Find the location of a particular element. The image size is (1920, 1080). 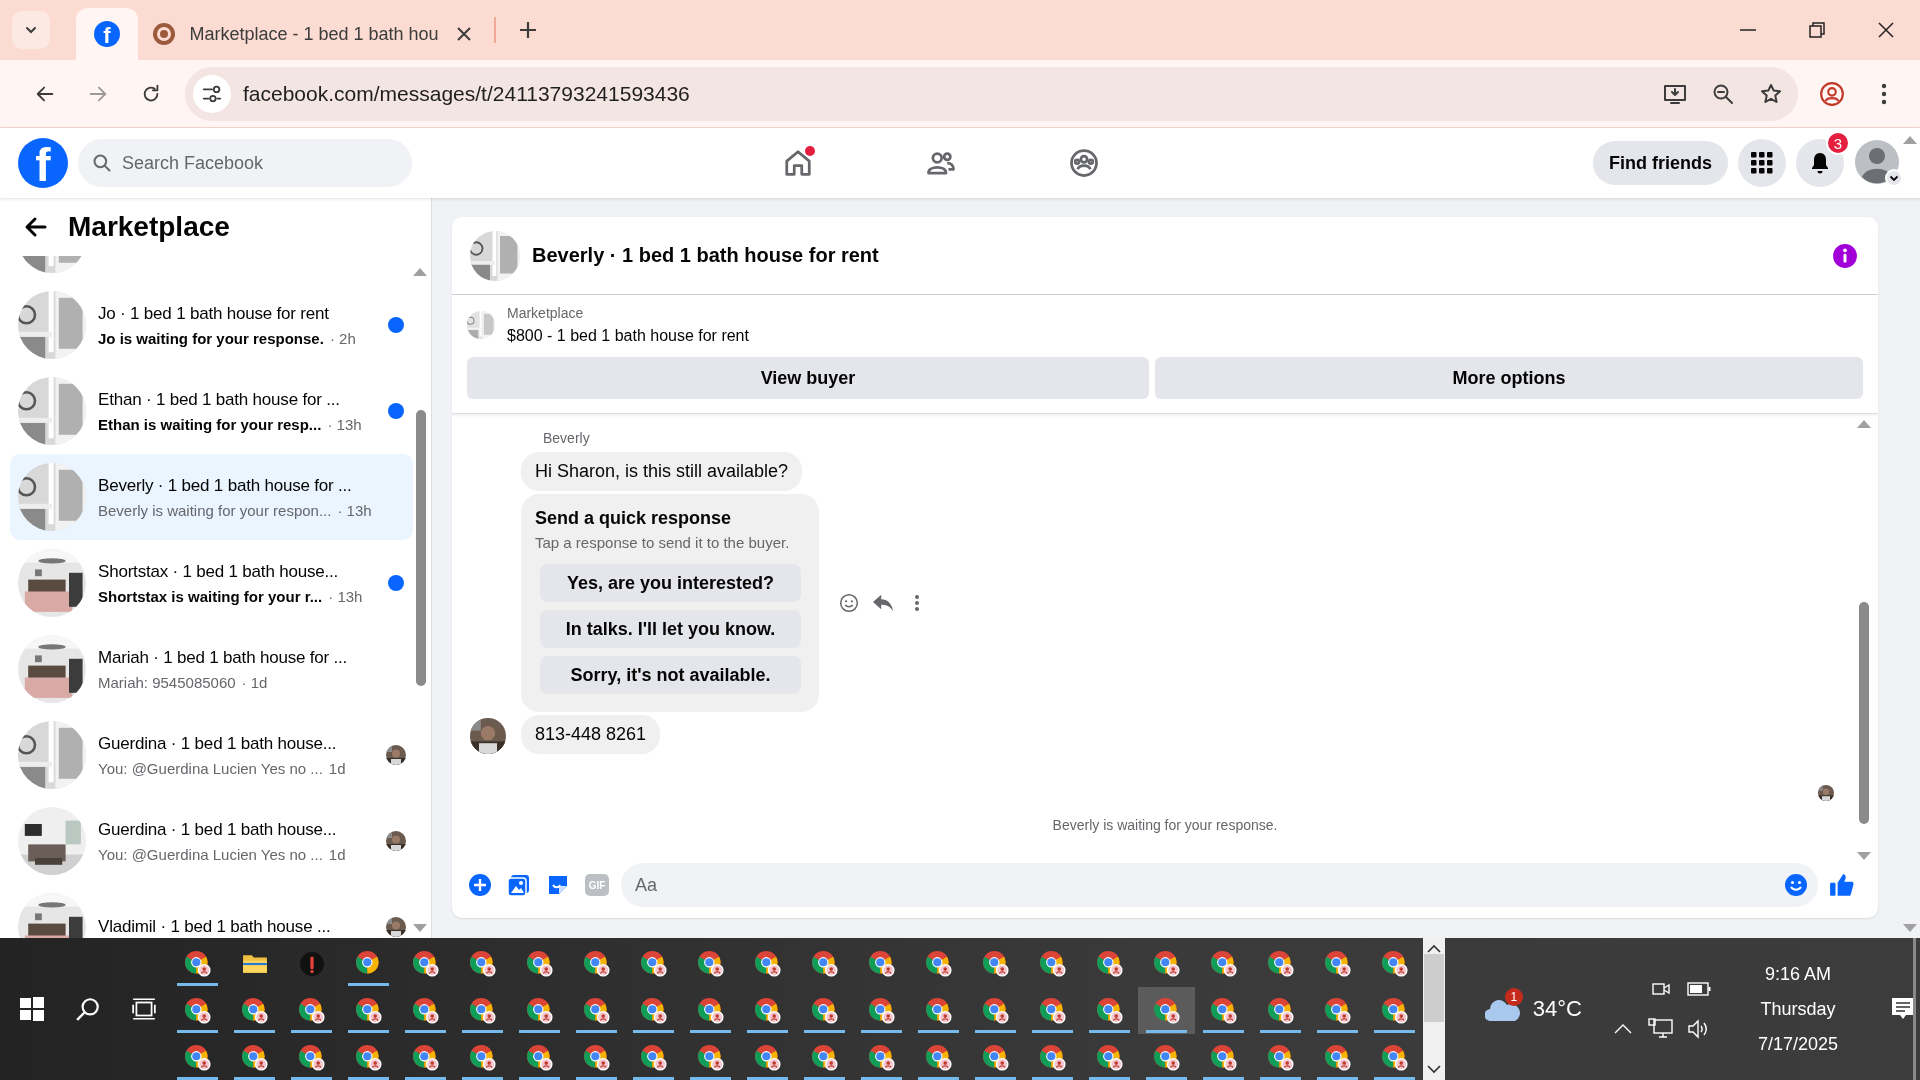

conversation-item: Ethan · 1 bed 1 bath house for ... Ethan is waiting for your resp... · 13h is located at coordinates (211, 411).